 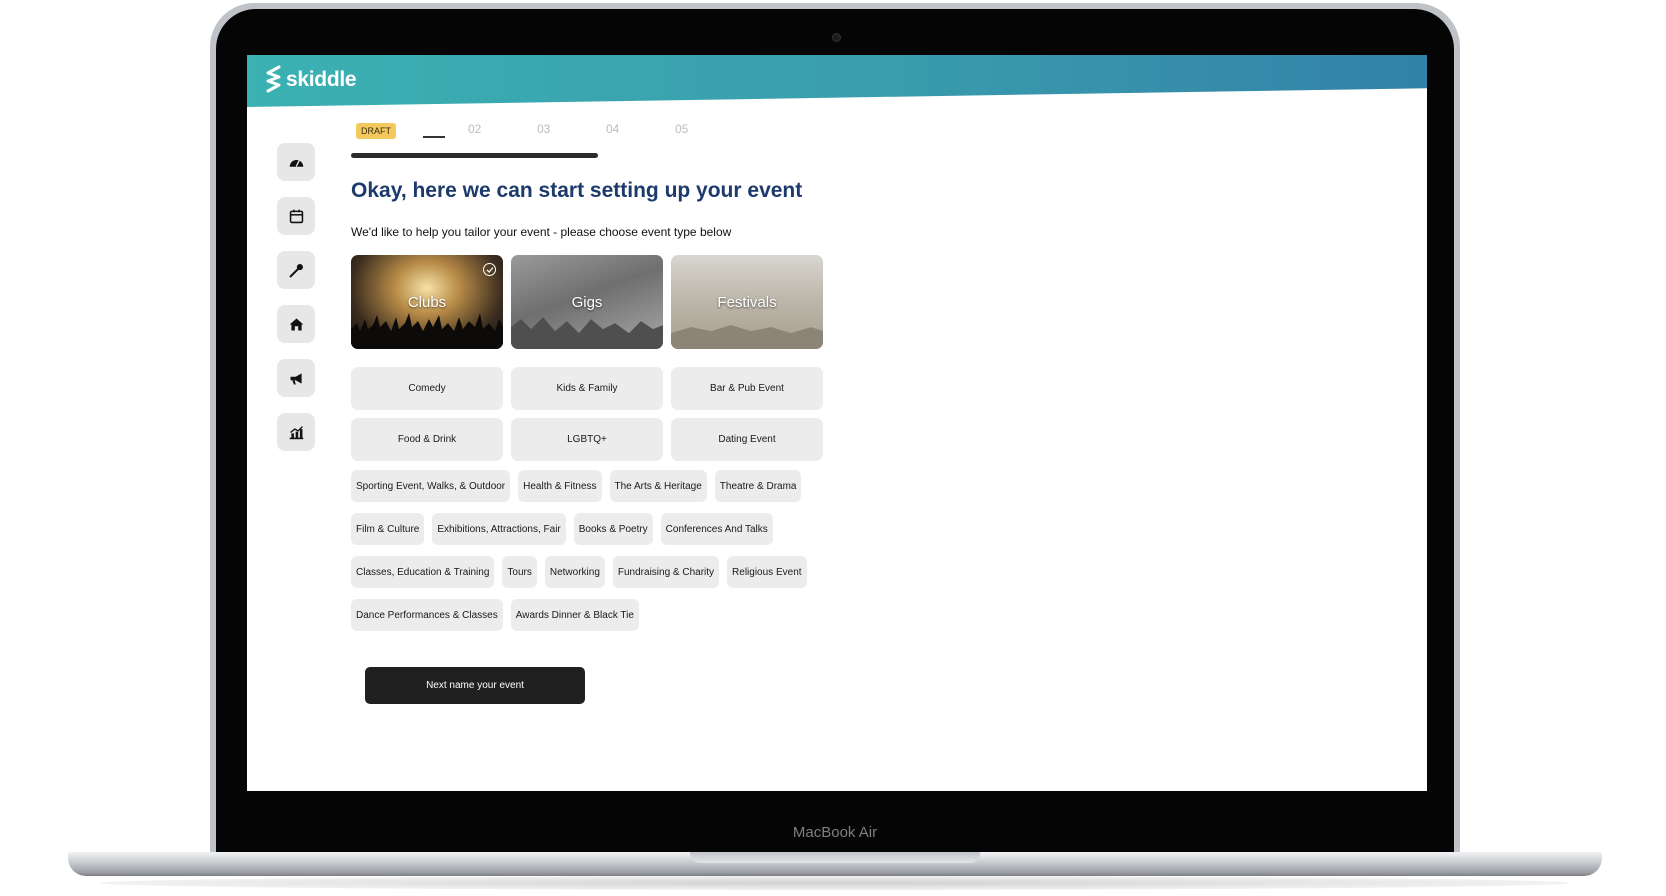 I want to click on event-type-chip: Film & Culture, so click(x=388, y=529).